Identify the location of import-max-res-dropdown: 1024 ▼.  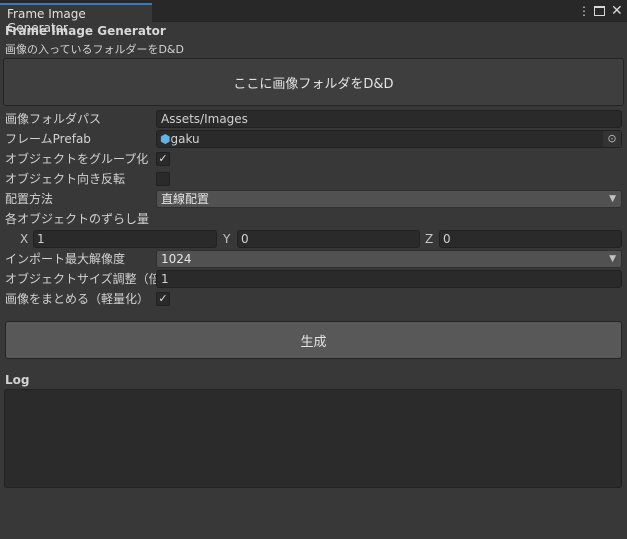
(389, 259).